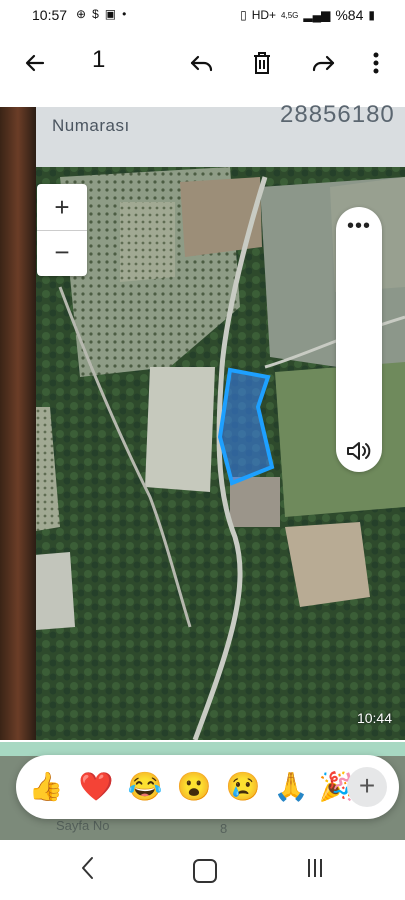  I want to click on reaction-pray: 🙏, so click(291, 787).